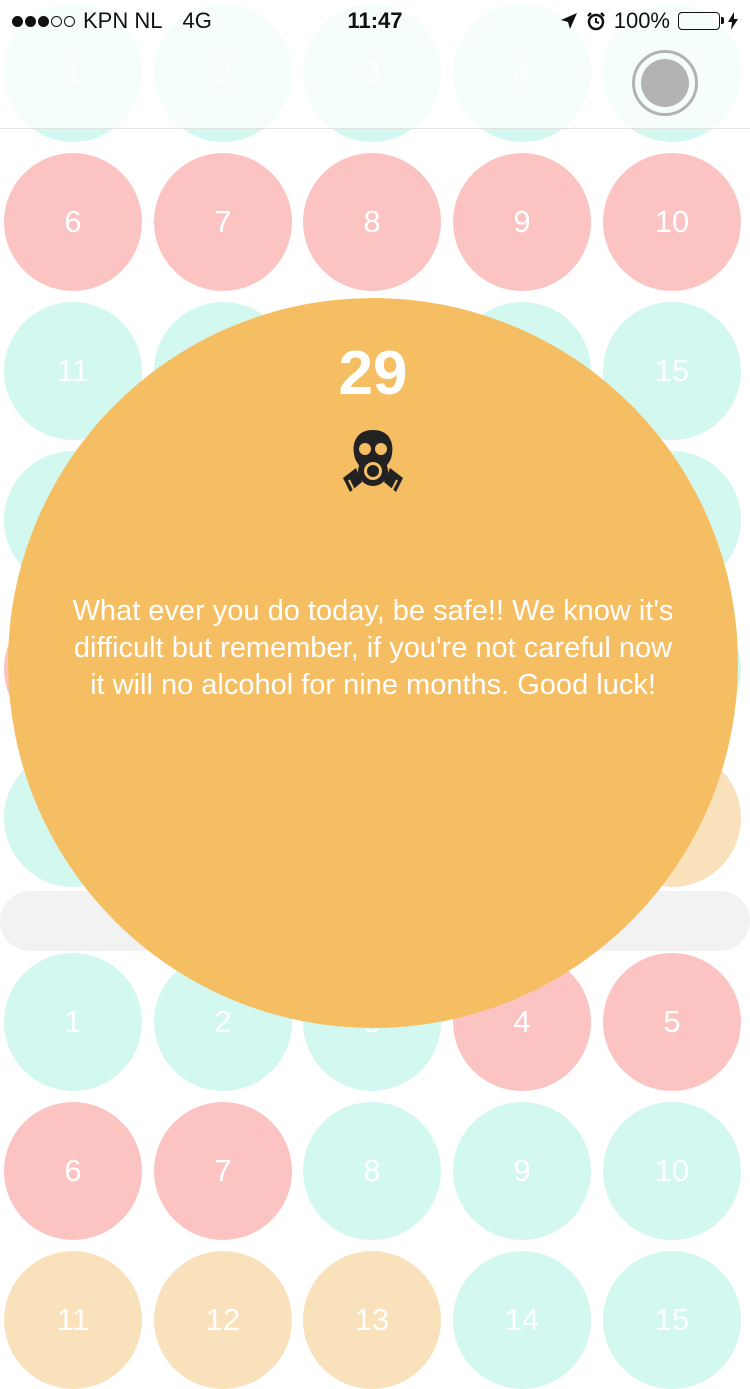 Image resolution: width=750 pixels, height=1389 pixels. What do you see at coordinates (73, 1320) in the screenshot?
I see `next-month-day-11: 11` at bounding box center [73, 1320].